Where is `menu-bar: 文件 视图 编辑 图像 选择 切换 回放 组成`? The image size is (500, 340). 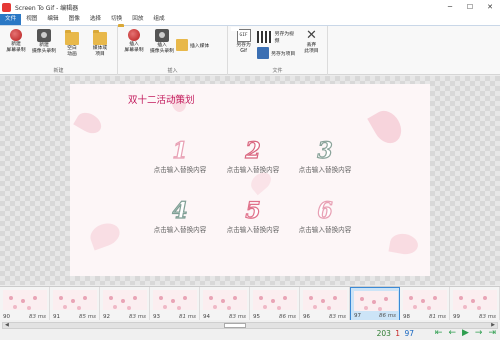 menu-bar: 文件 视图 编辑 图像 选择 切换 回放 组成 is located at coordinates (250, 20).